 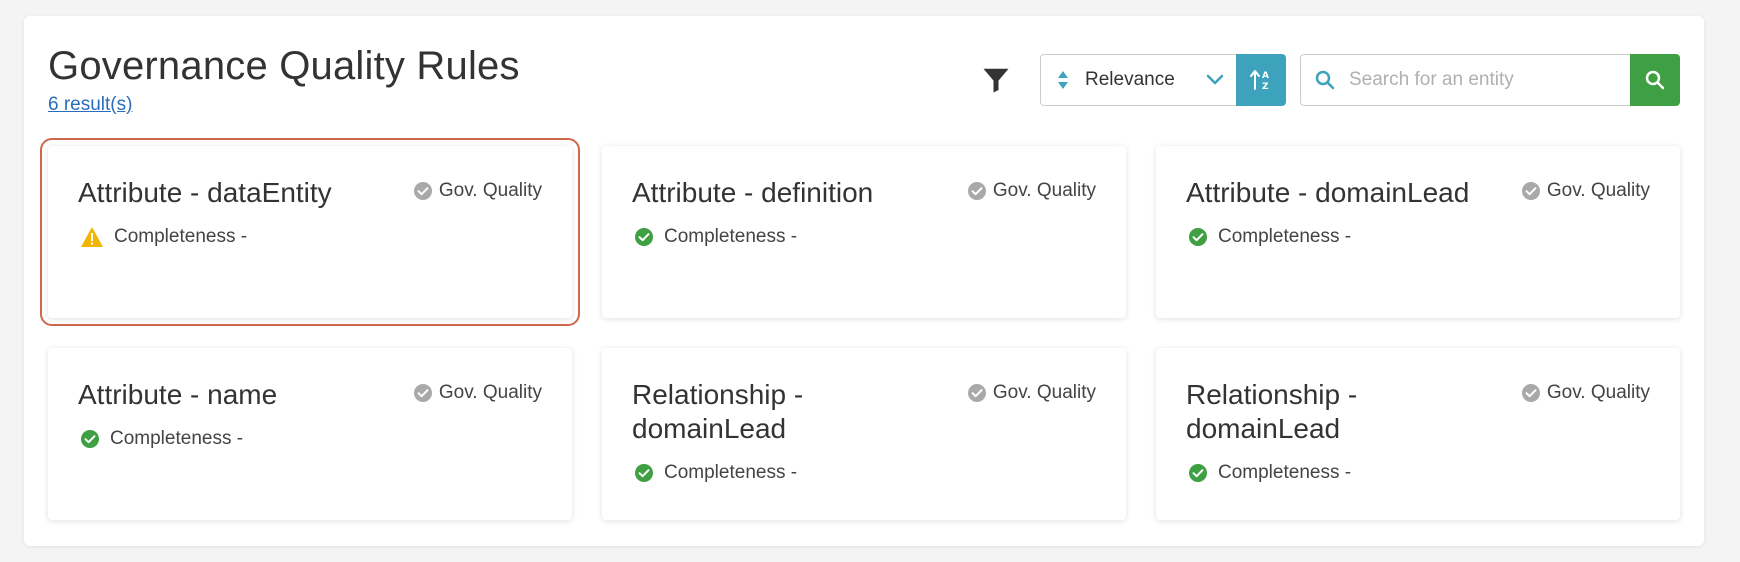 What do you see at coordinates (178, 394) in the screenshot?
I see `rule-card-title: Attribute - name` at bounding box center [178, 394].